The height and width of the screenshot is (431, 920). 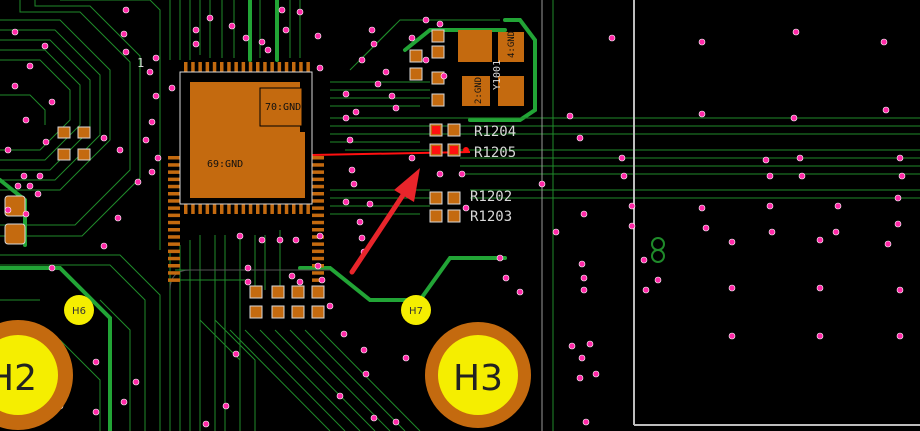 I want to click on pad-label-70: 70:GND, so click(x=283, y=107).